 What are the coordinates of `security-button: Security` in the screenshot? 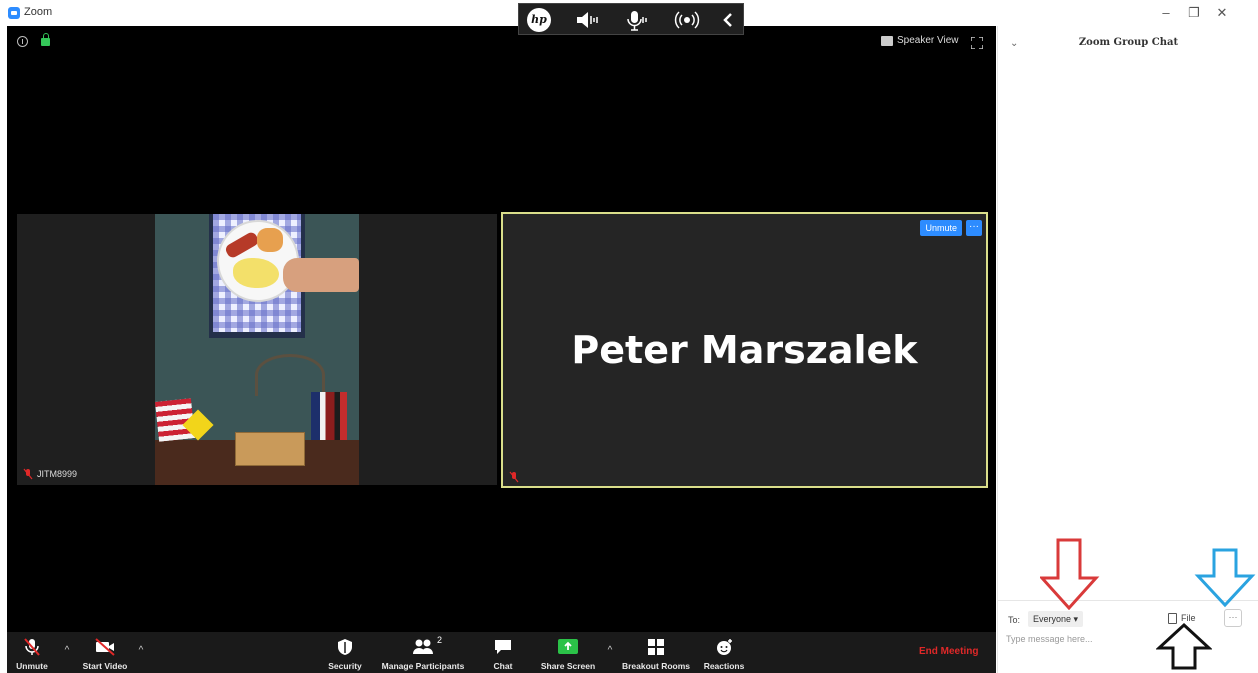 It's located at (345, 652).